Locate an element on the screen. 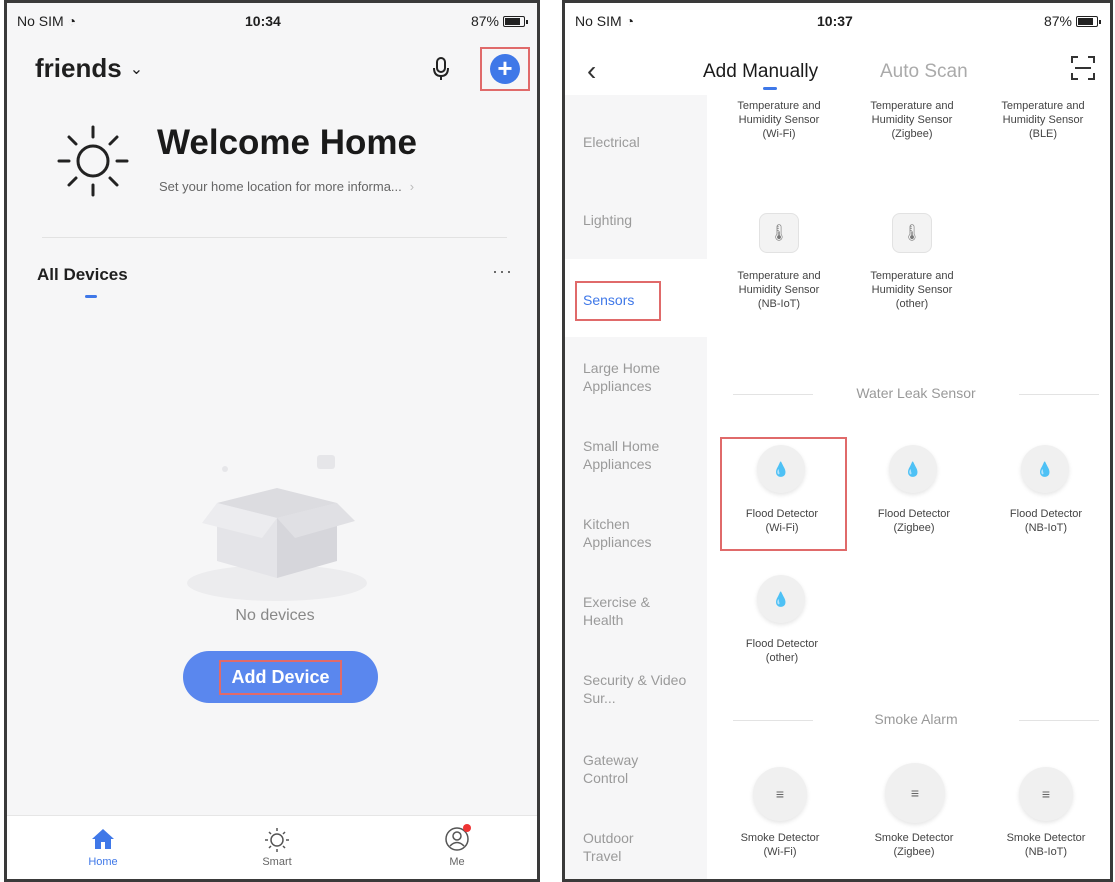 The width and height of the screenshot is (1115, 882). device-th-zigbee: Temperature and Humidity Sensor (Zigbee) is located at coordinates (912, 120).